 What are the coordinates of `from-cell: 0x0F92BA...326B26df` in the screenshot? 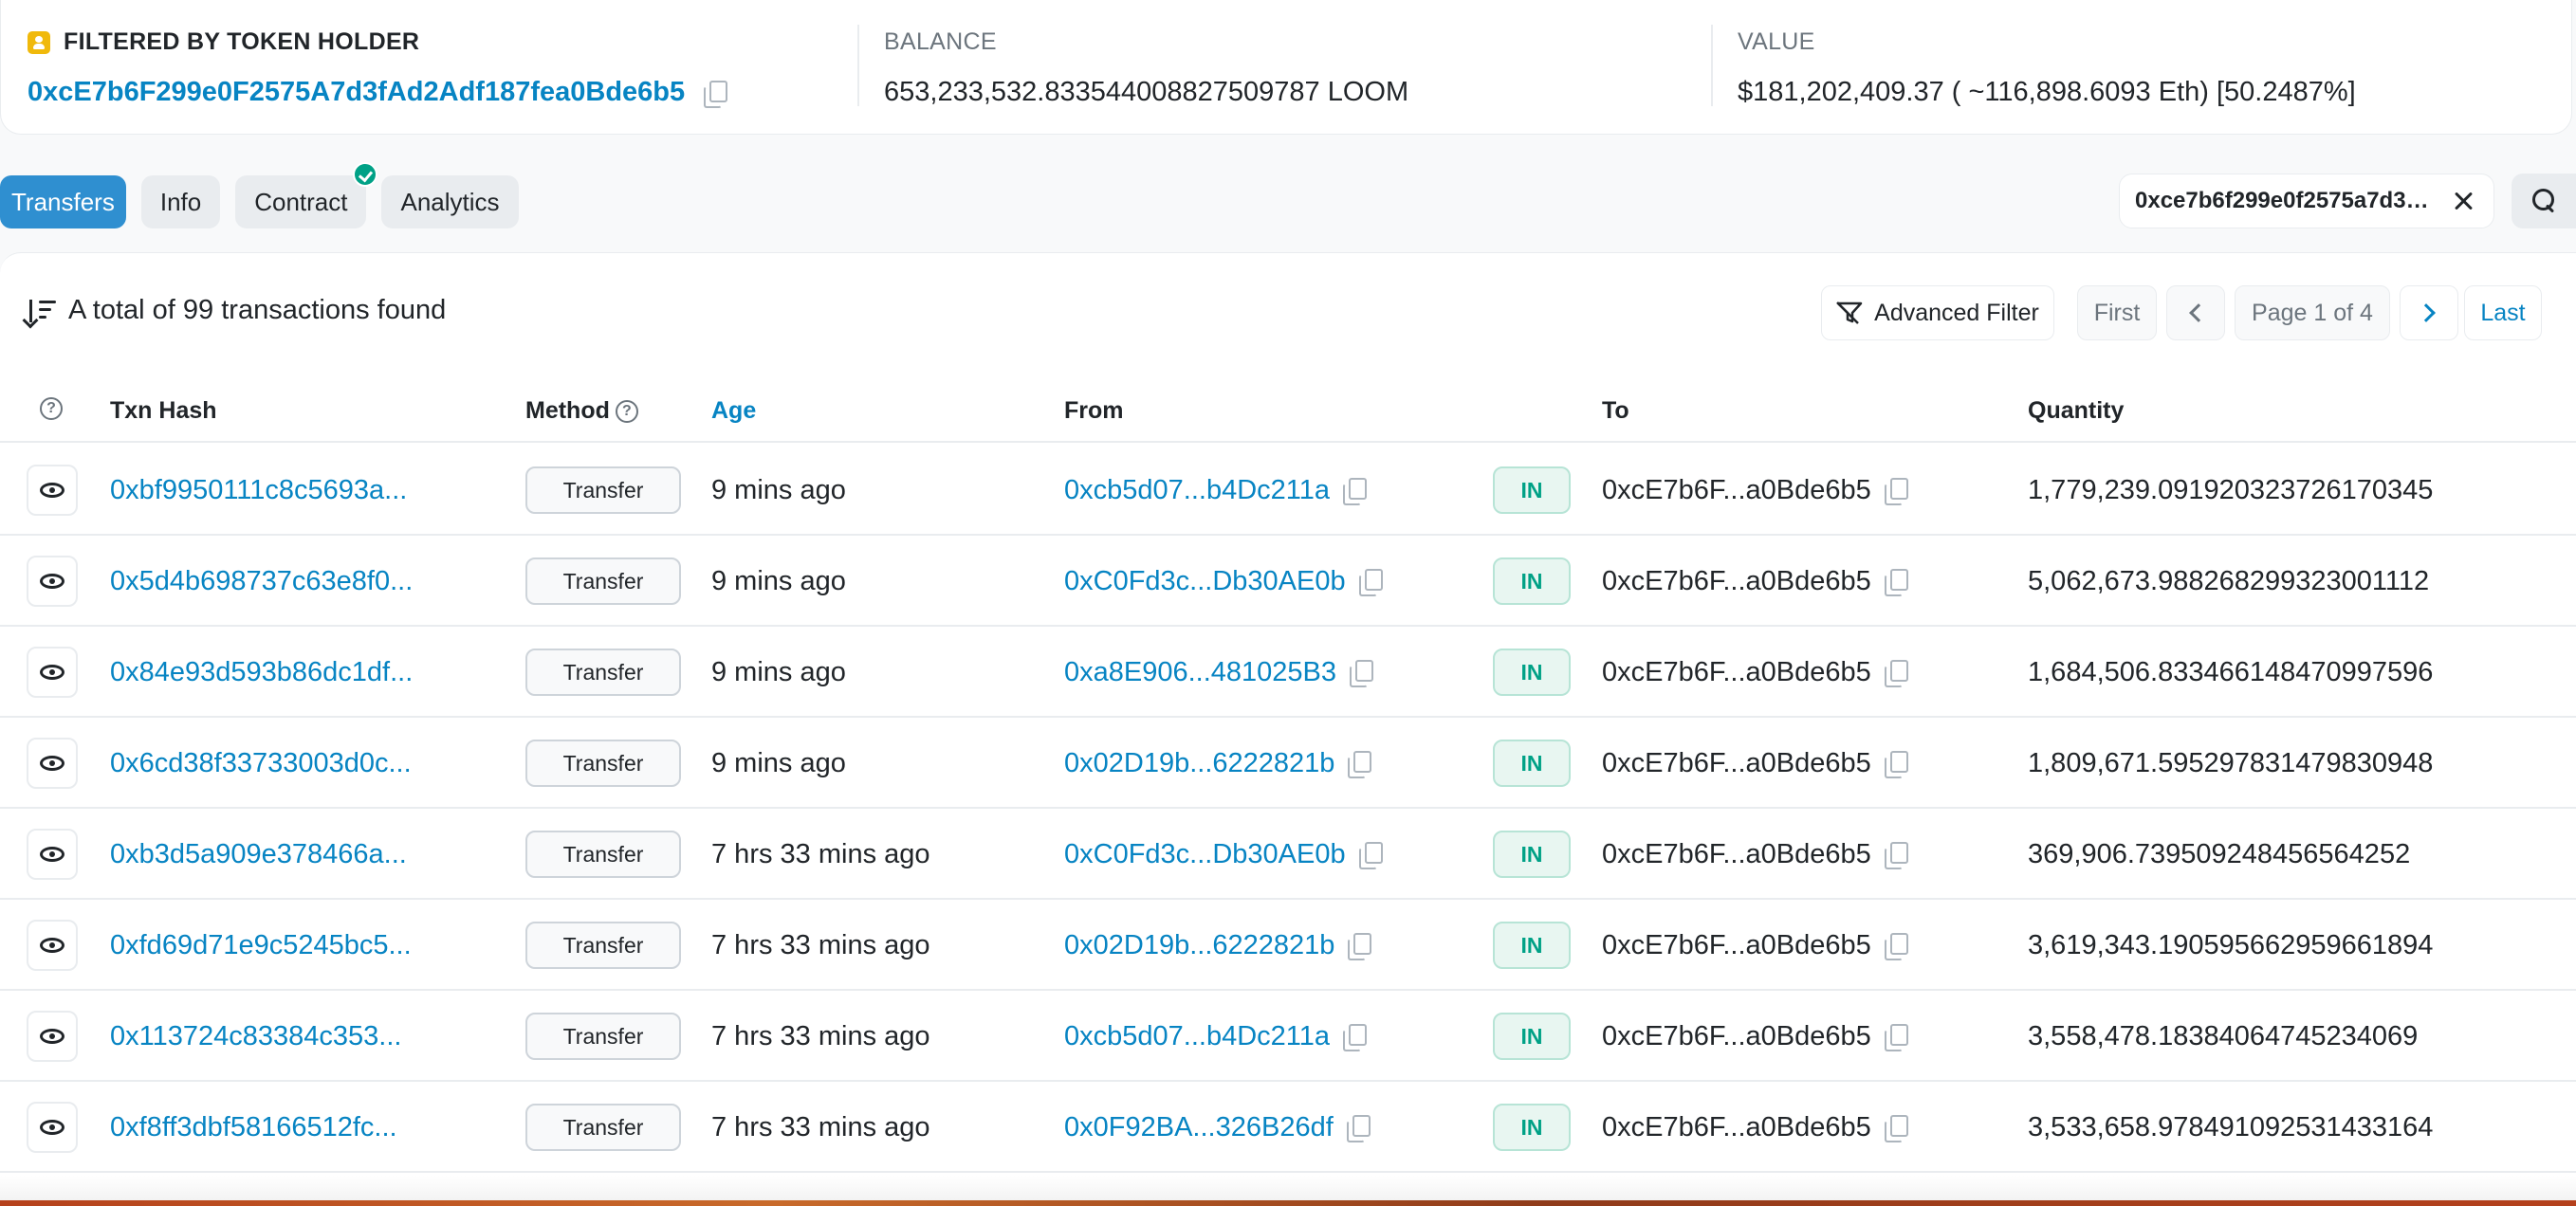 It's located at (1217, 1127).